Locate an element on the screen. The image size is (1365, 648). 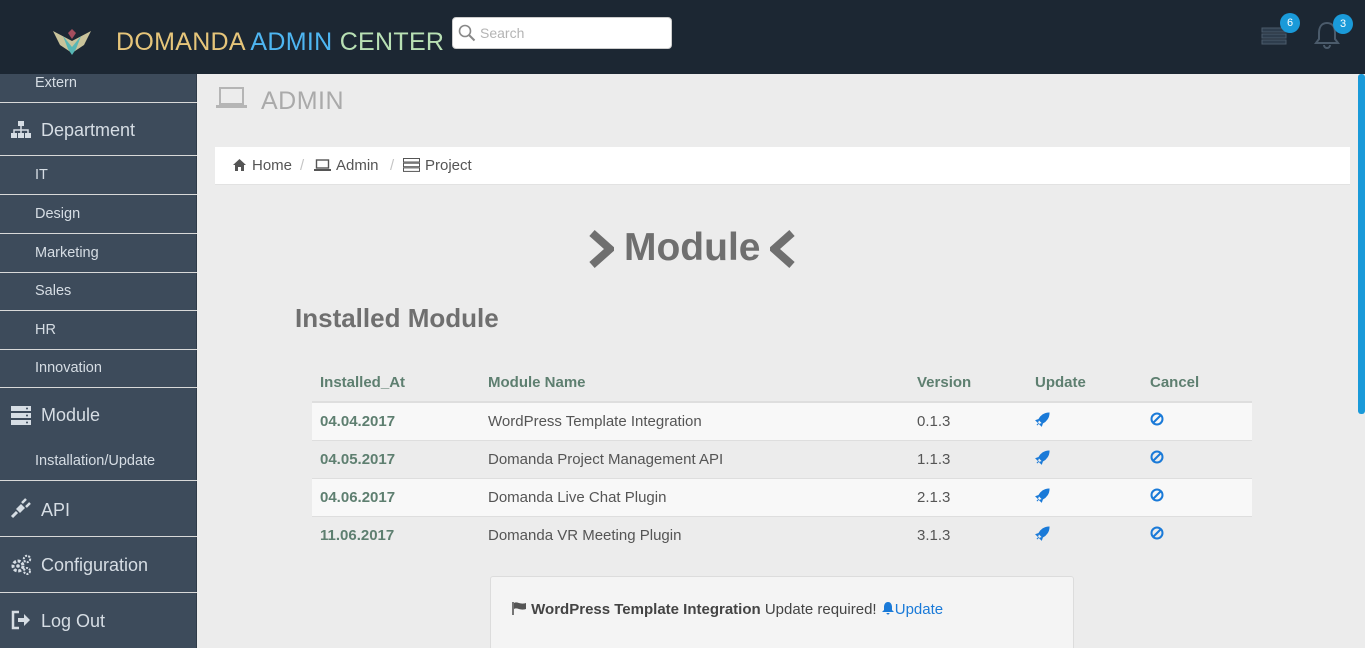
breadcrumb: Home / Admin / Project is located at coordinates (782, 166).